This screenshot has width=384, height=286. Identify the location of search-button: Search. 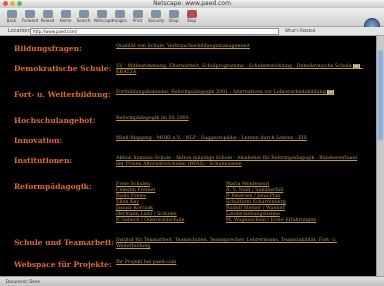
(83, 16).